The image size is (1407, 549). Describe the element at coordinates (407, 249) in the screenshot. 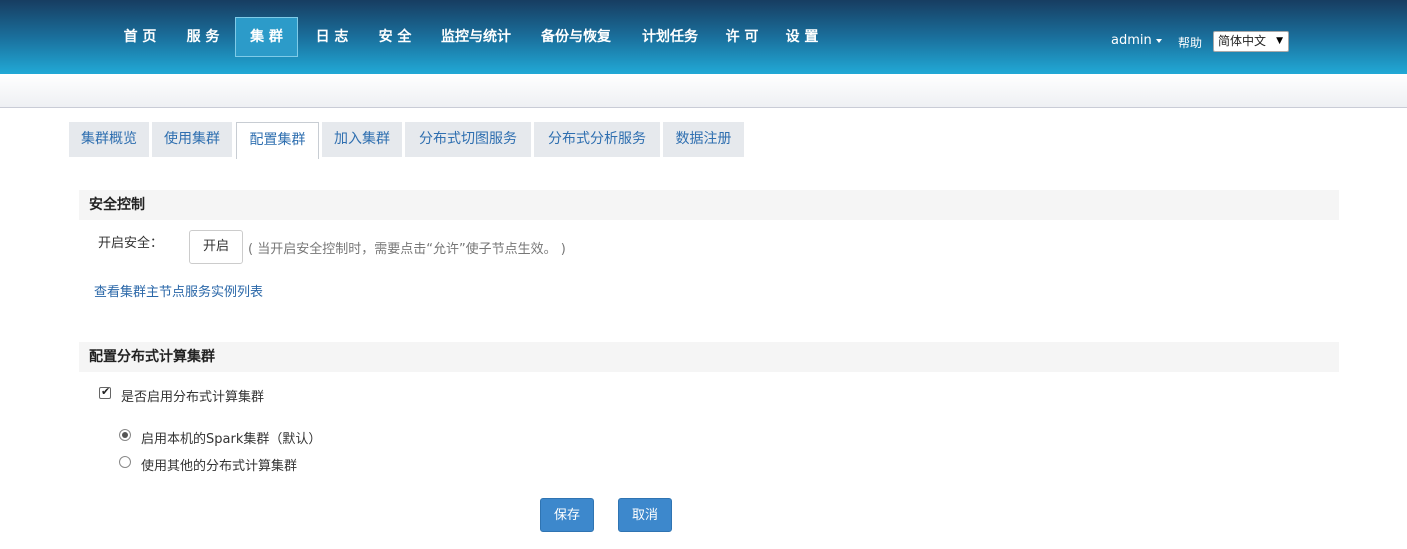

I see `security-hint-text: ( 当开启安全控制时，需要点击“允许”使子节点生效。 )` at that location.